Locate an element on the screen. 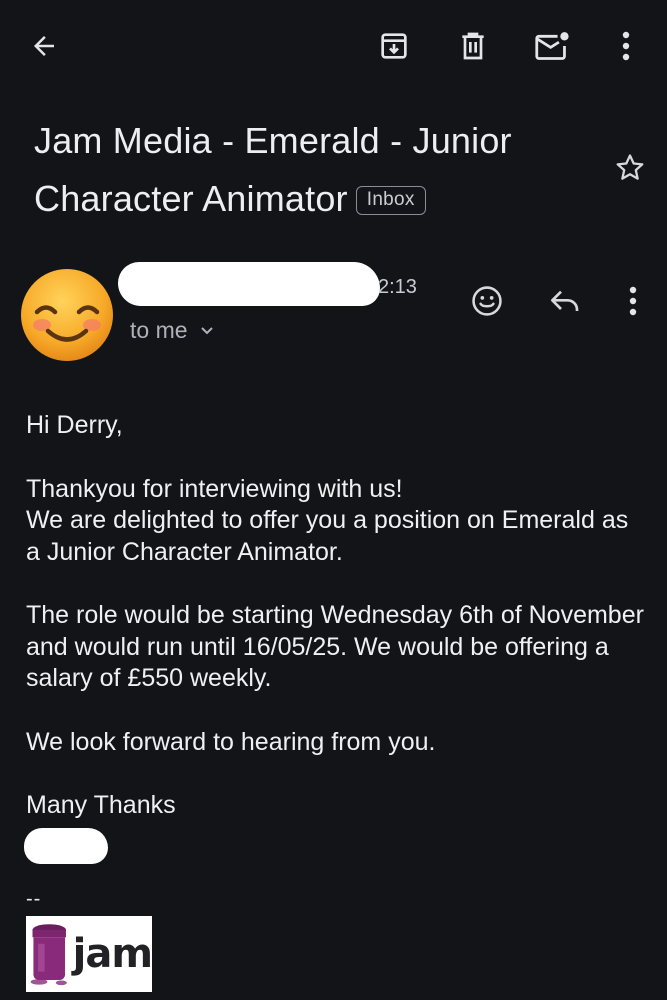  add-reaction-button is located at coordinates (487, 301).